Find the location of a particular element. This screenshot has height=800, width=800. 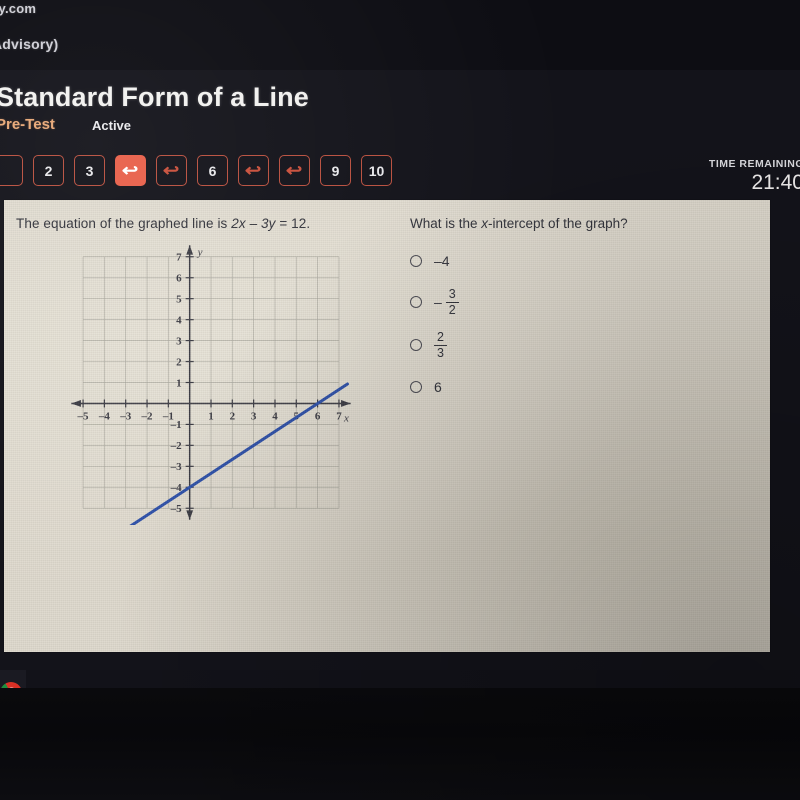

prompt-prefix: What is the is located at coordinates (446, 223).